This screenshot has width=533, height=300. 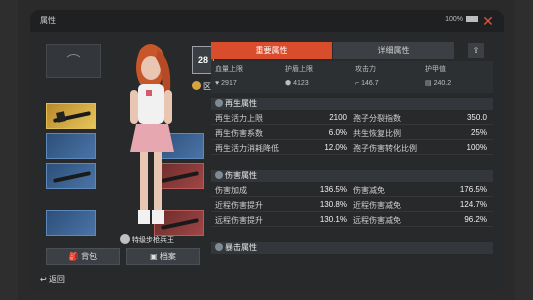 What do you see at coordinates (48, 20) in the screenshot?
I see `window-title: 属性` at bounding box center [48, 20].